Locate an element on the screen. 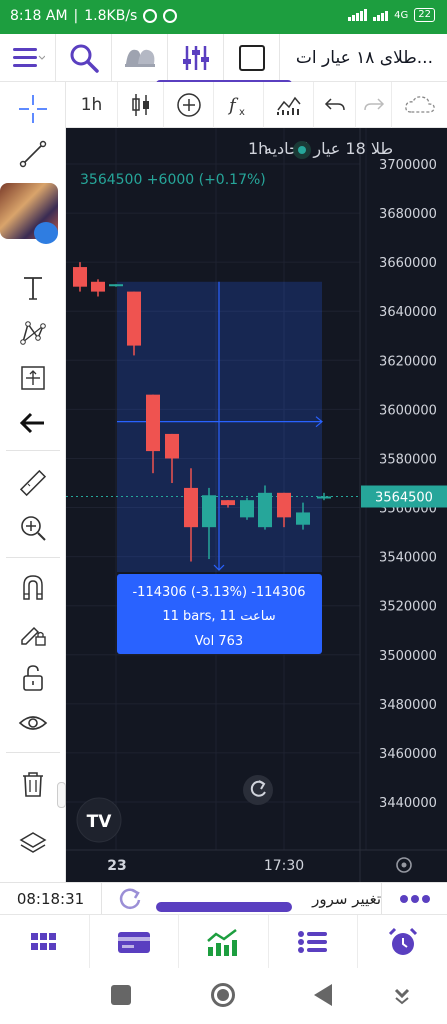 This screenshot has height=1024, width=447. more-button is located at coordinates (414, 899).